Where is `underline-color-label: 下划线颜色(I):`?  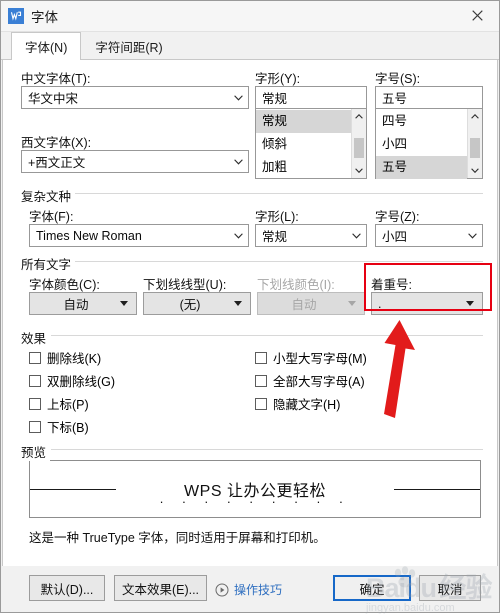 underline-color-label: 下划线颜色(I): is located at coordinates (296, 285).